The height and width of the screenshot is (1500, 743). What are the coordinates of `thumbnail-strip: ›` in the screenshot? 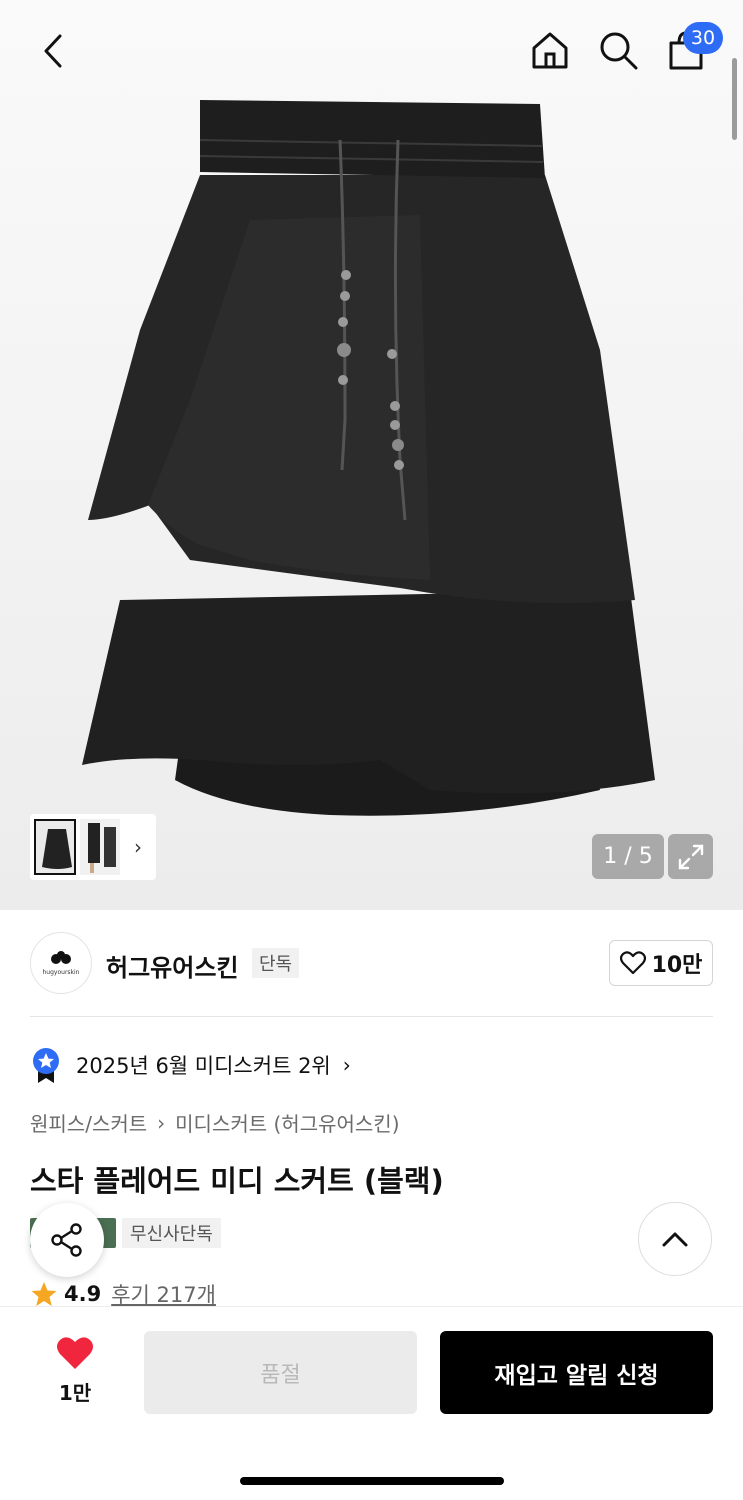 It's located at (93, 847).